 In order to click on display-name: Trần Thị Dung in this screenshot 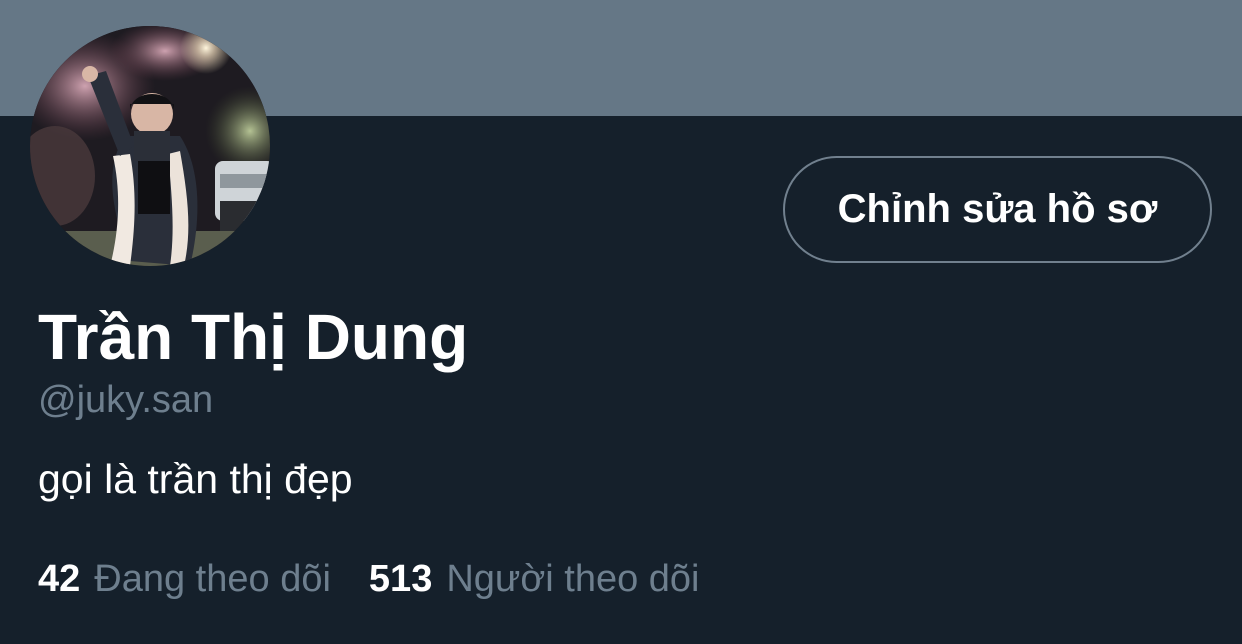, I will do `click(253, 337)`.